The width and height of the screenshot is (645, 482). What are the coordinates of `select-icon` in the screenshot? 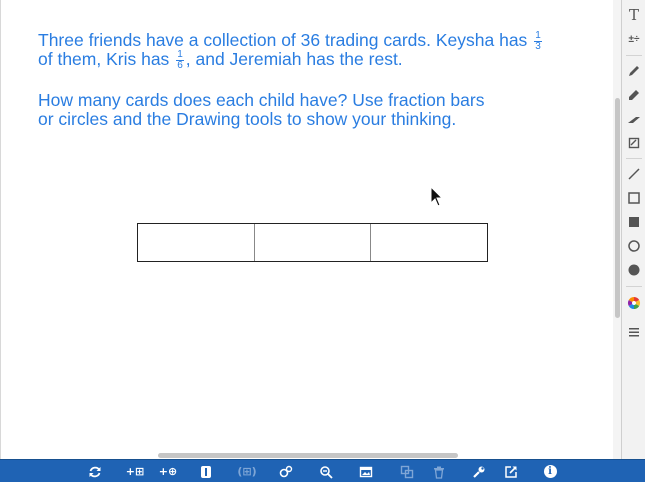 It's located at (206, 471).